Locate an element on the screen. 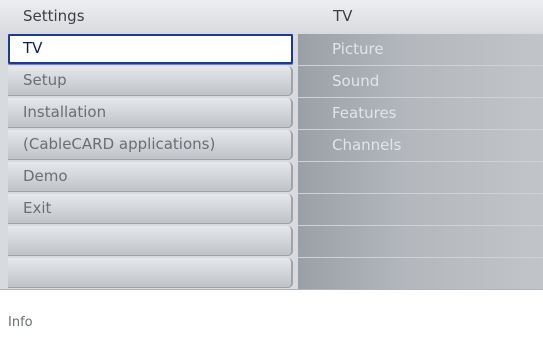 Image resolution: width=543 pixels, height=342 pixels. menu-header: Settings TV is located at coordinates (271, 16).